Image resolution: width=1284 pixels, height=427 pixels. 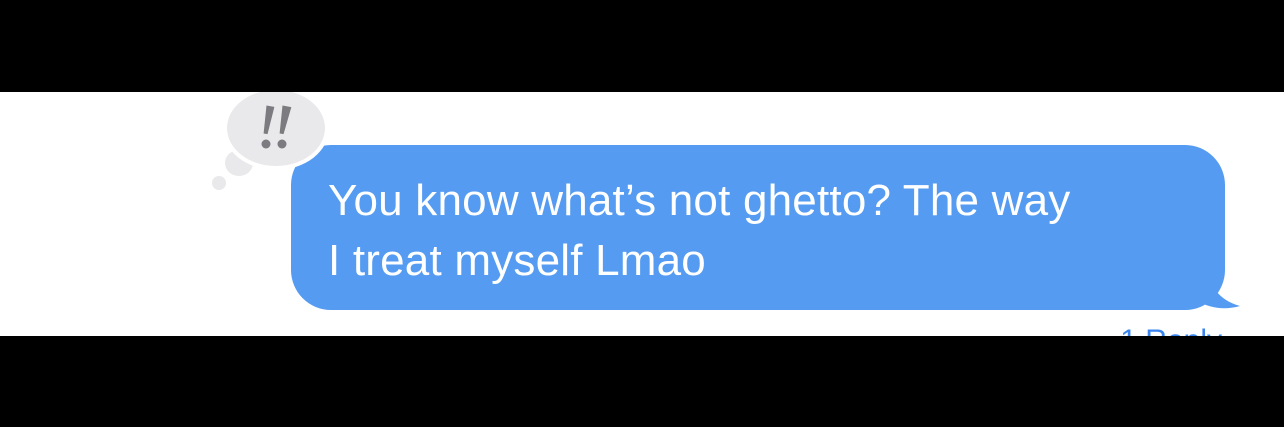 I want to click on tapback-reaction, so click(x=268, y=141).